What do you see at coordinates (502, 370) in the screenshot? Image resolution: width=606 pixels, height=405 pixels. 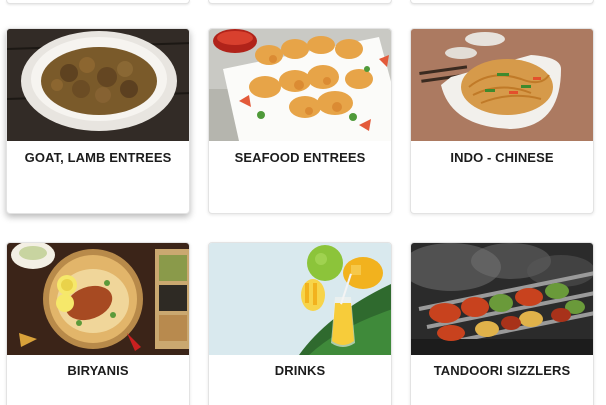 I see `menu-card-label: TANDOORI SIZZLERS` at bounding box center [502, 370].